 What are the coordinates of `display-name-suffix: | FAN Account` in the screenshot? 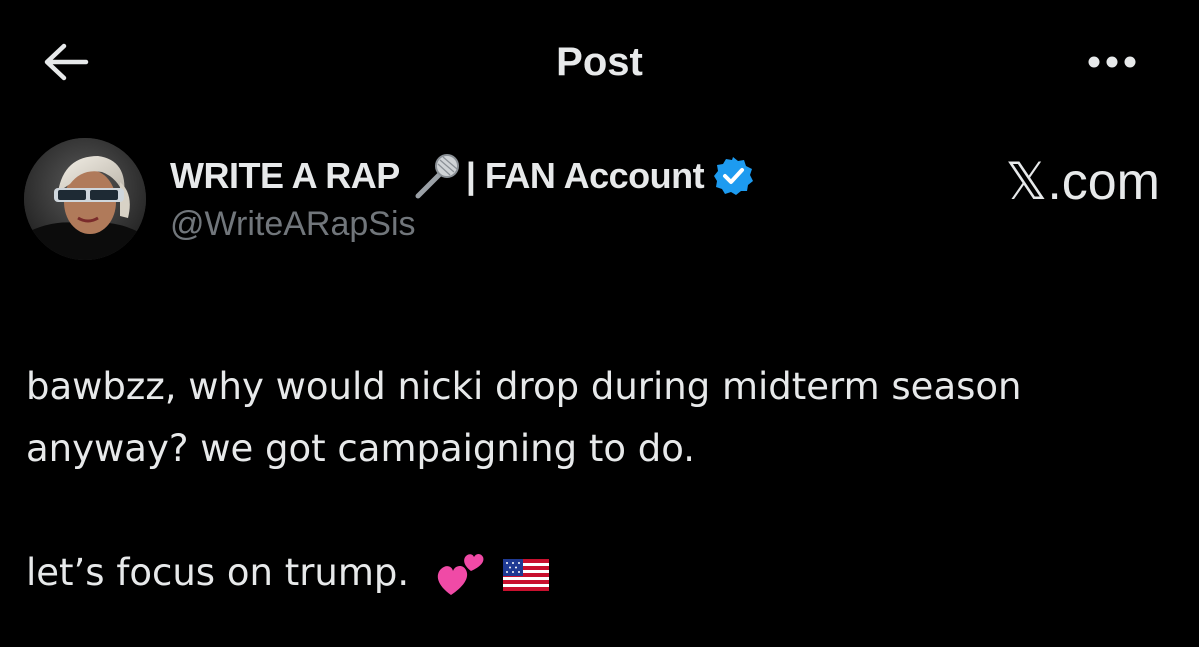 It's located at (585, 175).